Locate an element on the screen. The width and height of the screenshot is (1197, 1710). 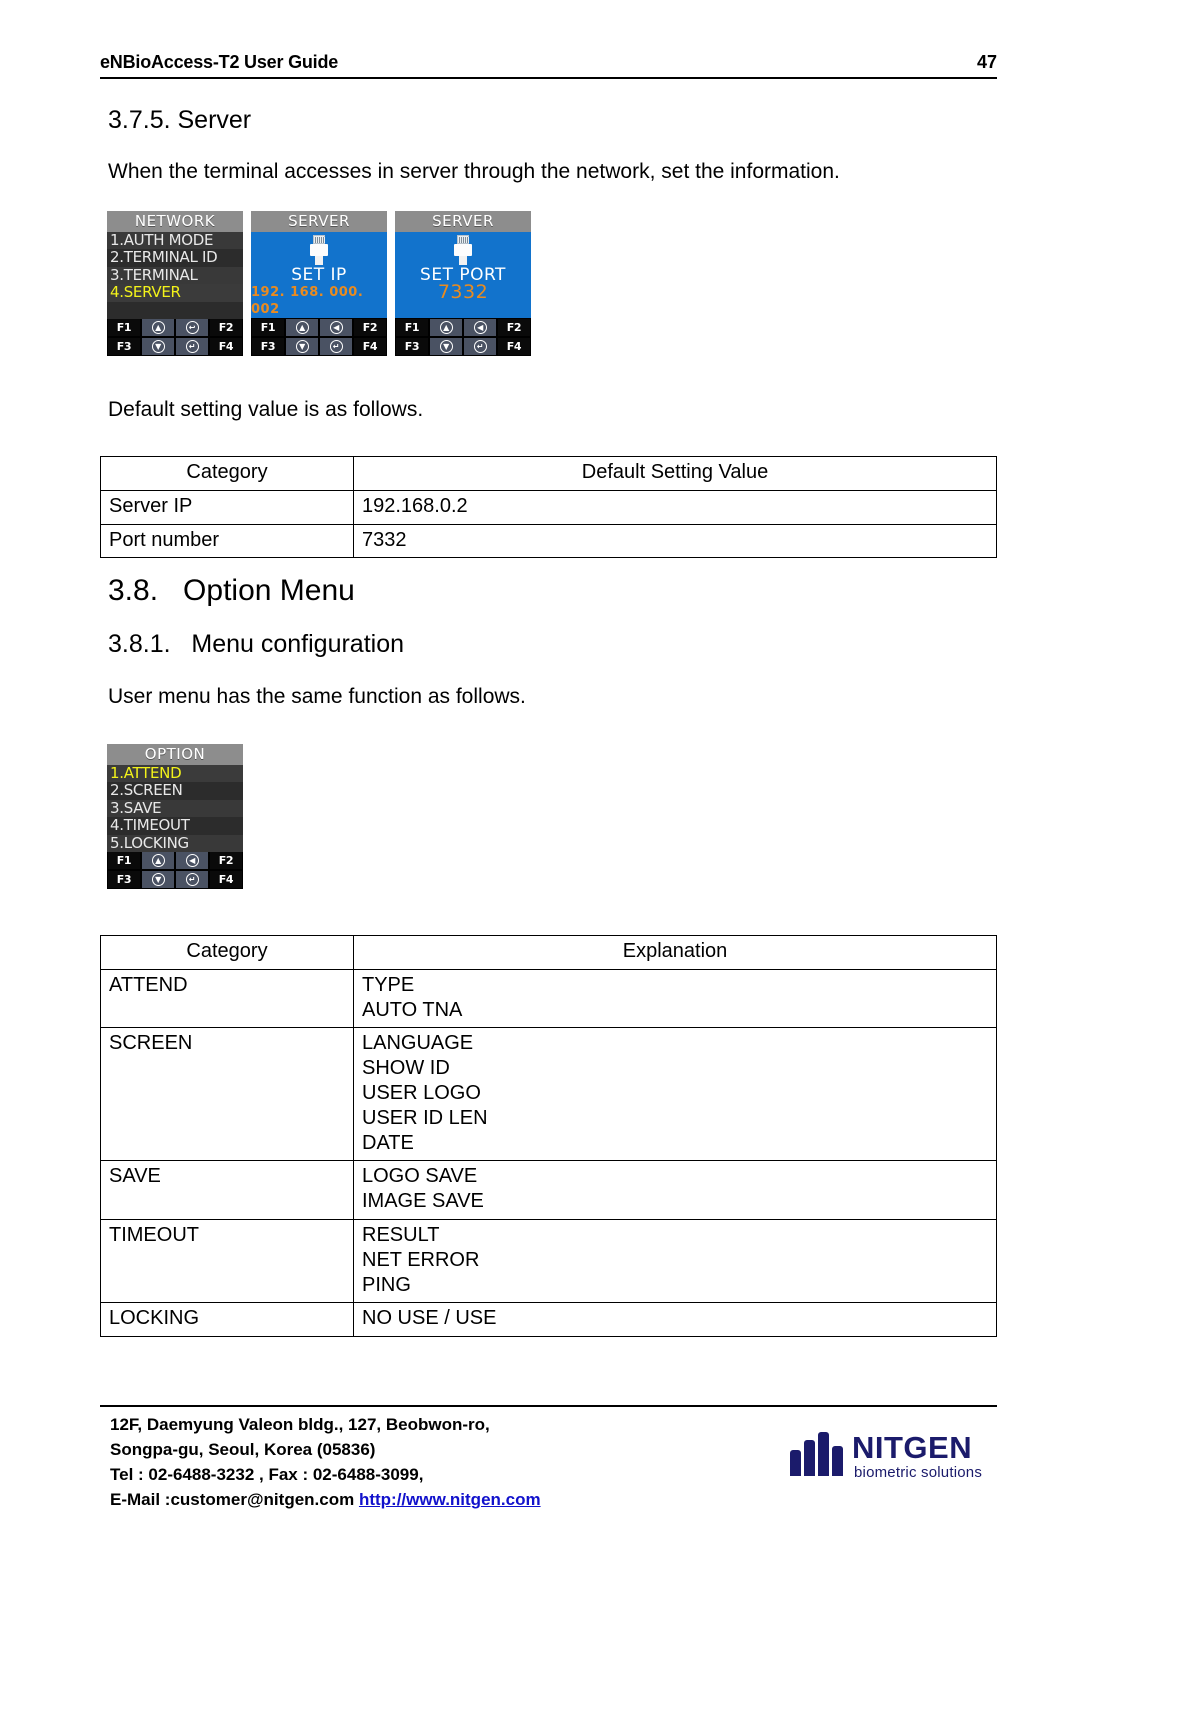
menu-item: 1.AUTH MODE is located at coordinates (175, 241).